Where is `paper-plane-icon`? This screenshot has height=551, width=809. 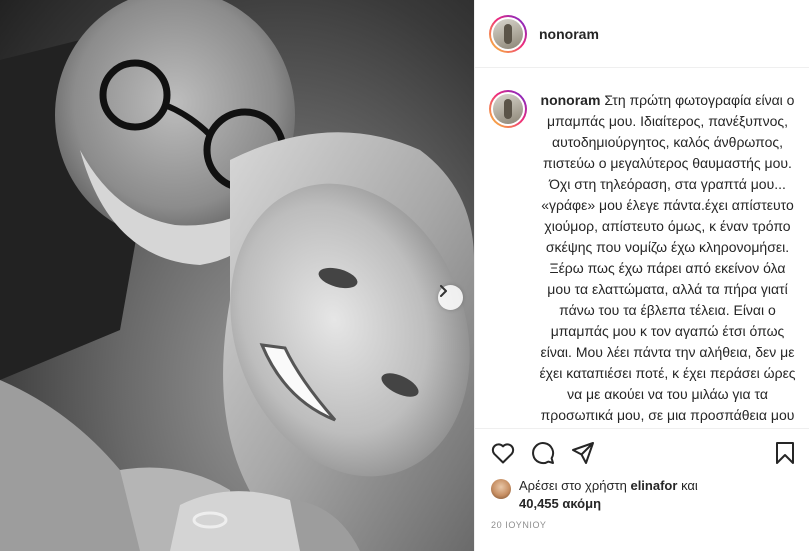
paper-plane-icon is located at coordinates (583, 453).